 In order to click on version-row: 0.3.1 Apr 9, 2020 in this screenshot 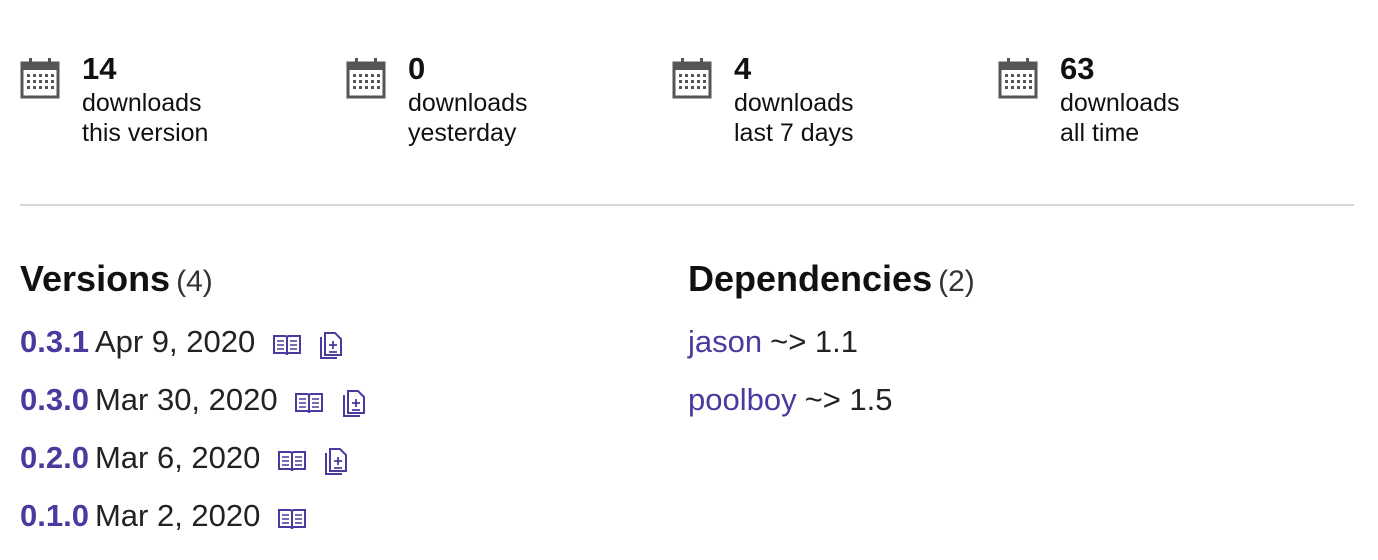, I will do `click(182, 342)`.